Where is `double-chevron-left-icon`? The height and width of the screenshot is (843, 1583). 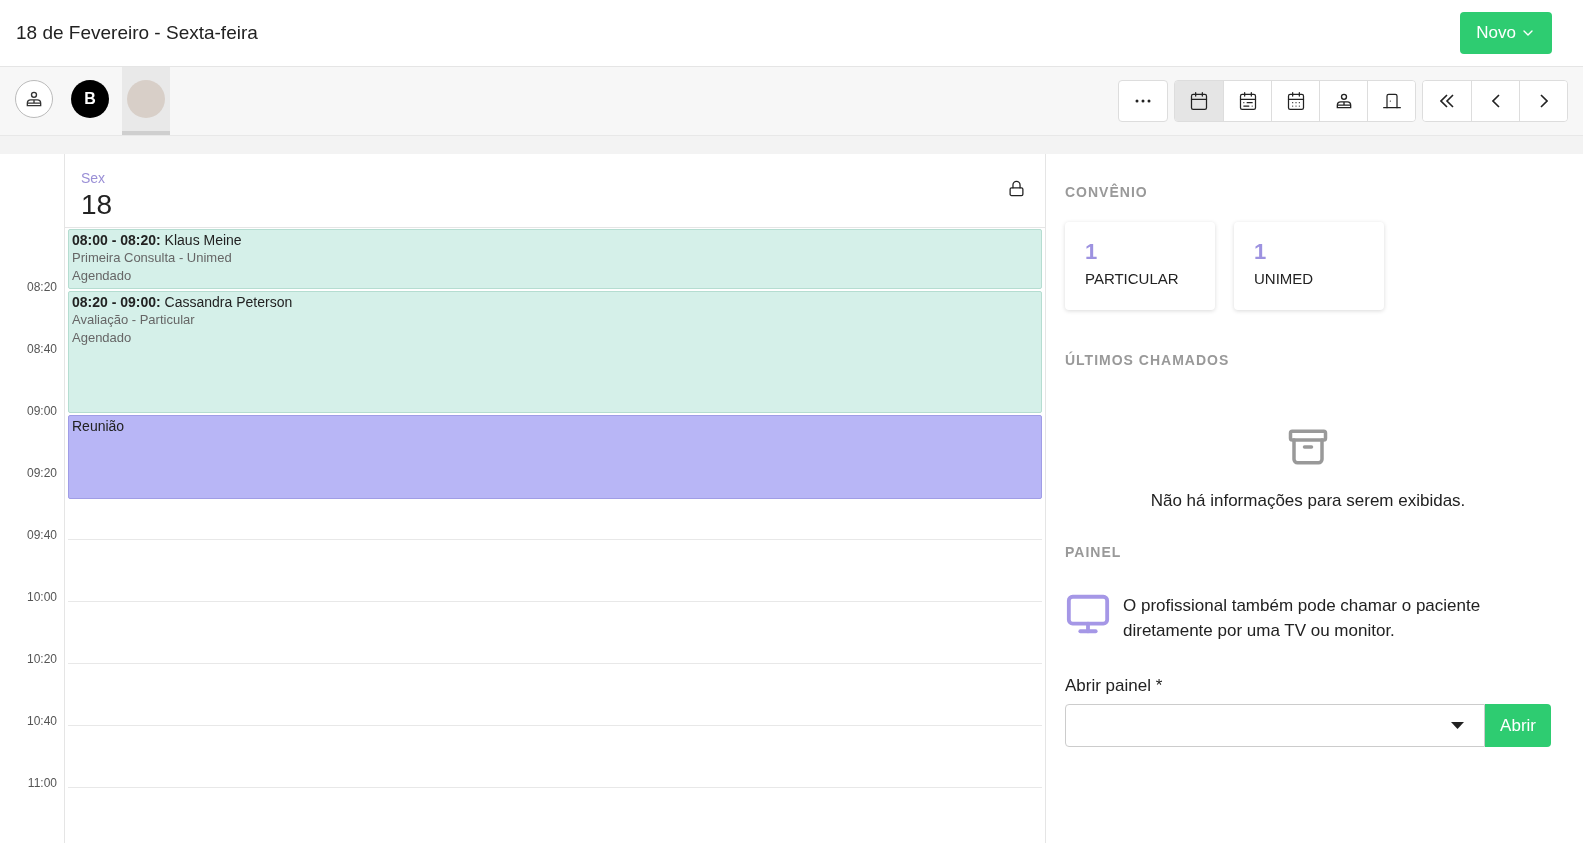
double-chevron-left-icon is located at coordinates (1447, 101).